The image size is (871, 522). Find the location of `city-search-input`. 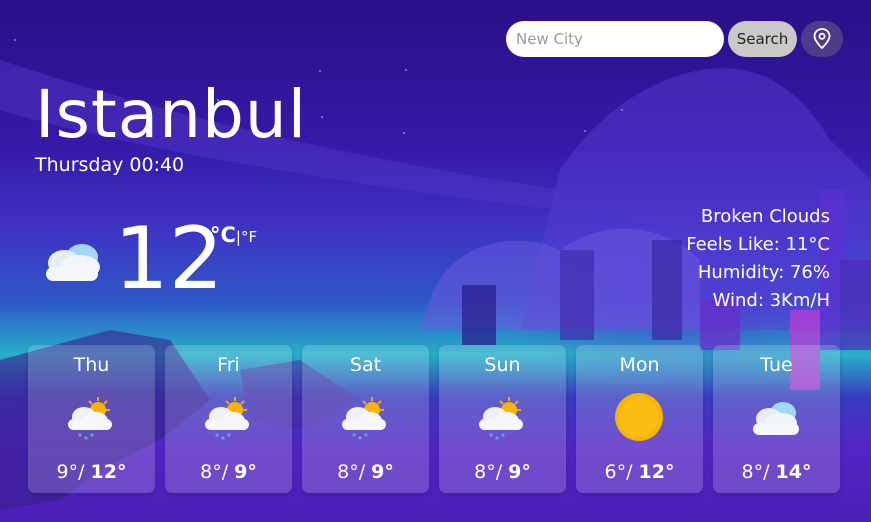

city-search-input is located at coordinates (615, 39).